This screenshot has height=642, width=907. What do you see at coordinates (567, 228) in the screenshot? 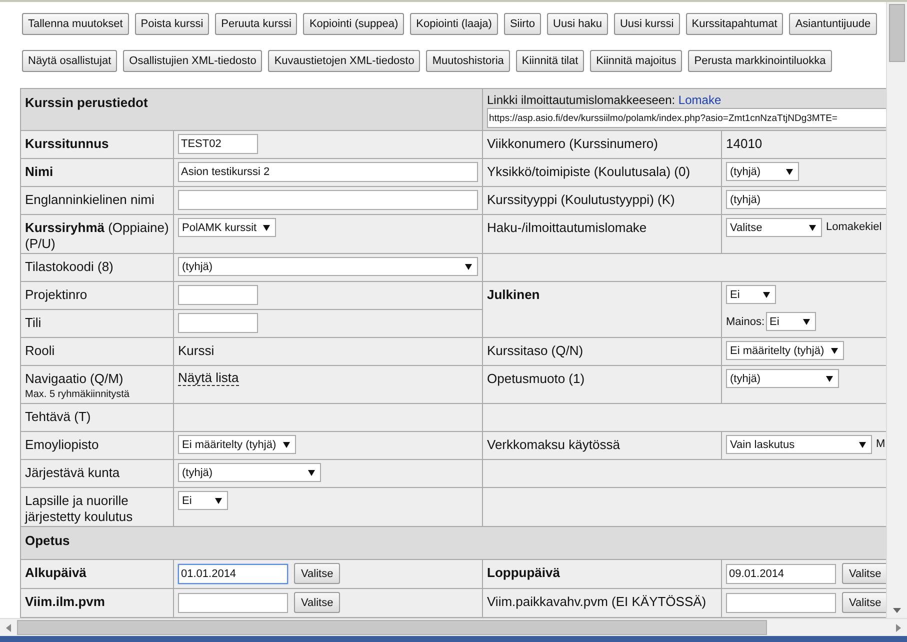
I see `field-label: Haku-/ilmoittautumislomake` at bounding box center [567, 228].